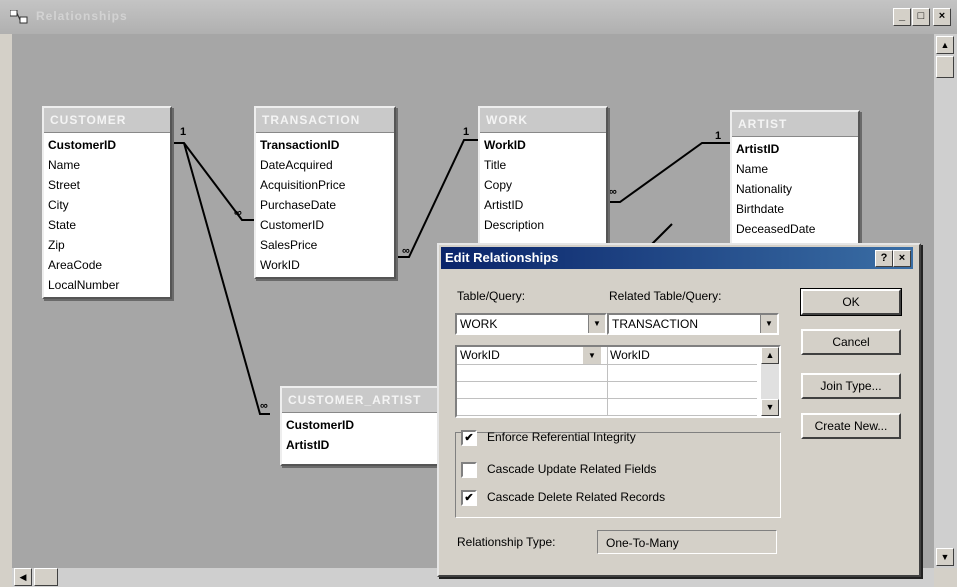  What do you see at coordinates (902, 258) in the screenshot?
I see `dialog-close-button: ×` at bounding box center [902, 258].